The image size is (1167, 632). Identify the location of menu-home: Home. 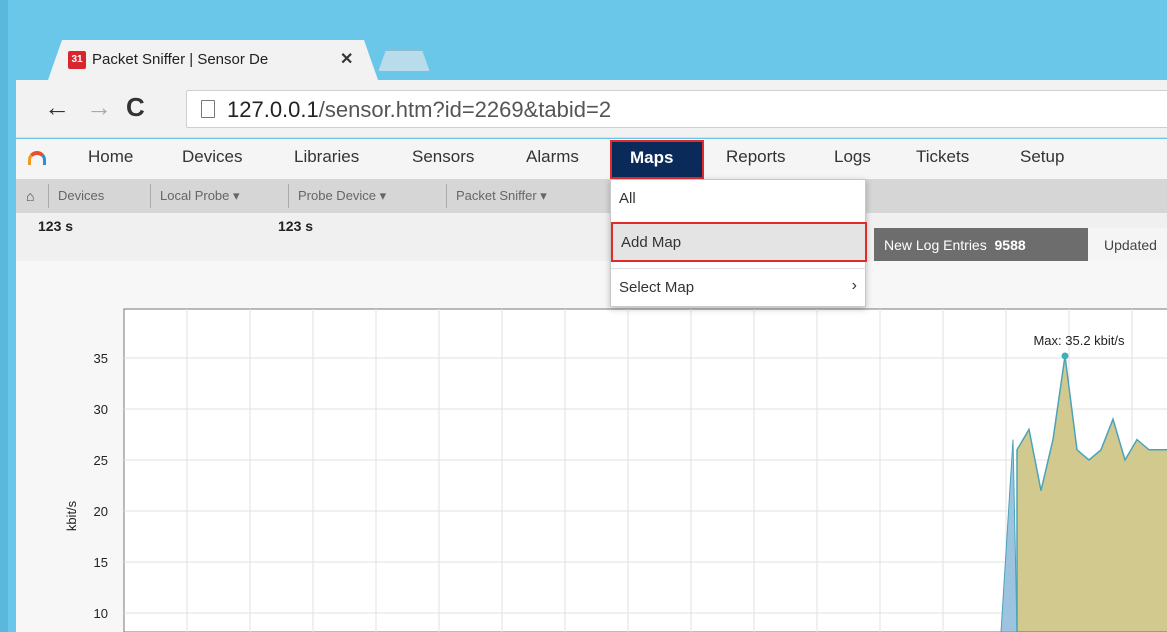
(110, 157).